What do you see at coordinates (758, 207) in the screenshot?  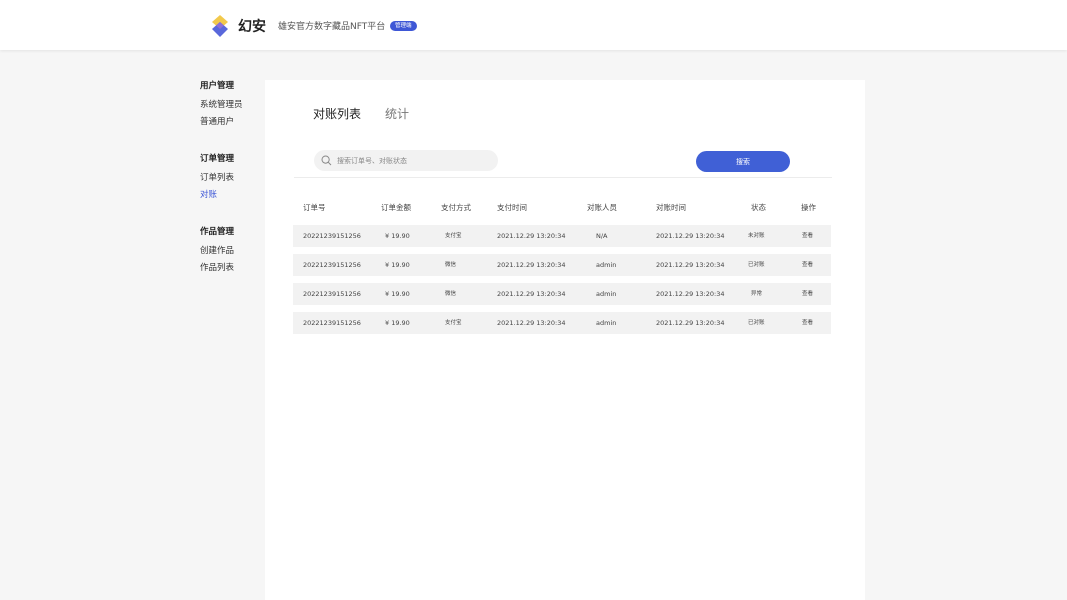 I see `col-header-status: 状态` at bounding box center [758, 207].